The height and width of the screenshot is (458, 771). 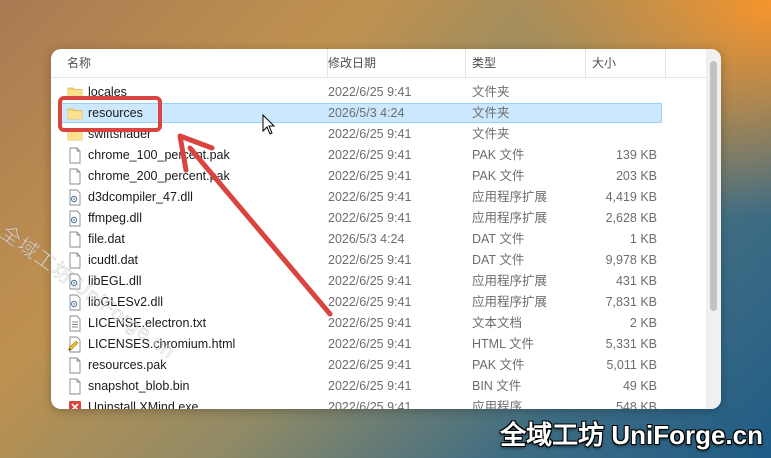 I want to click on file-size: 49 KB, so click(x=639, y=386).